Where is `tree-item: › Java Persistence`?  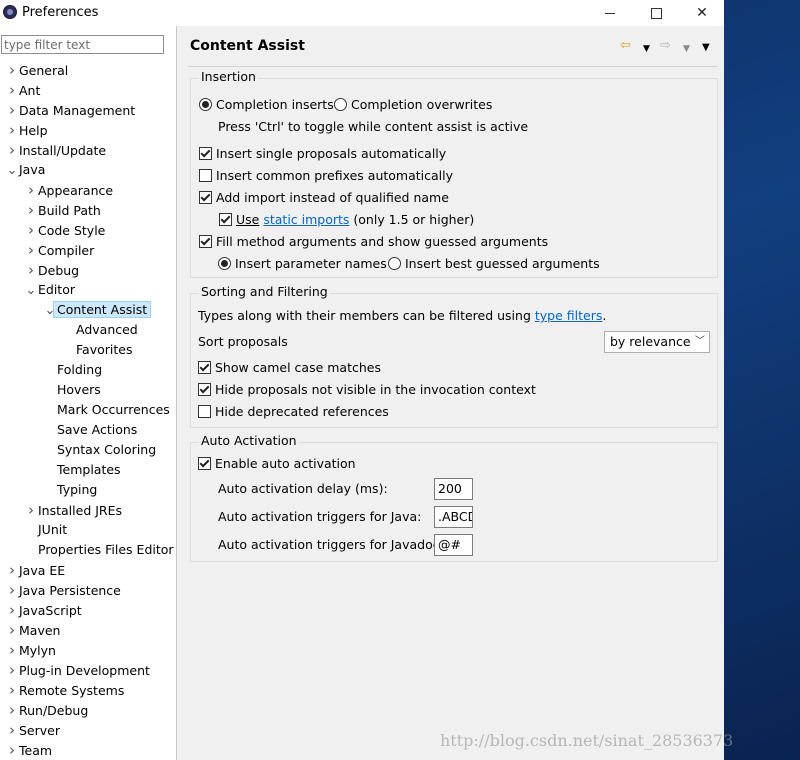 tree-item: › Java Persistence is located at coordinates (63, 590).